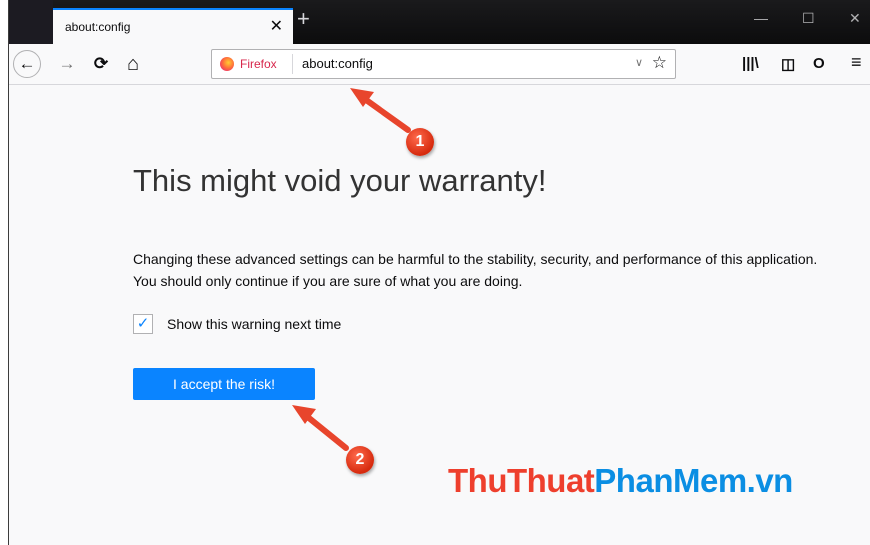 The height and width of the screenshot is (545, 870). Describe the element at coordinates (819, 63) in the screenshot. I see `extension-icon: O` at that location.